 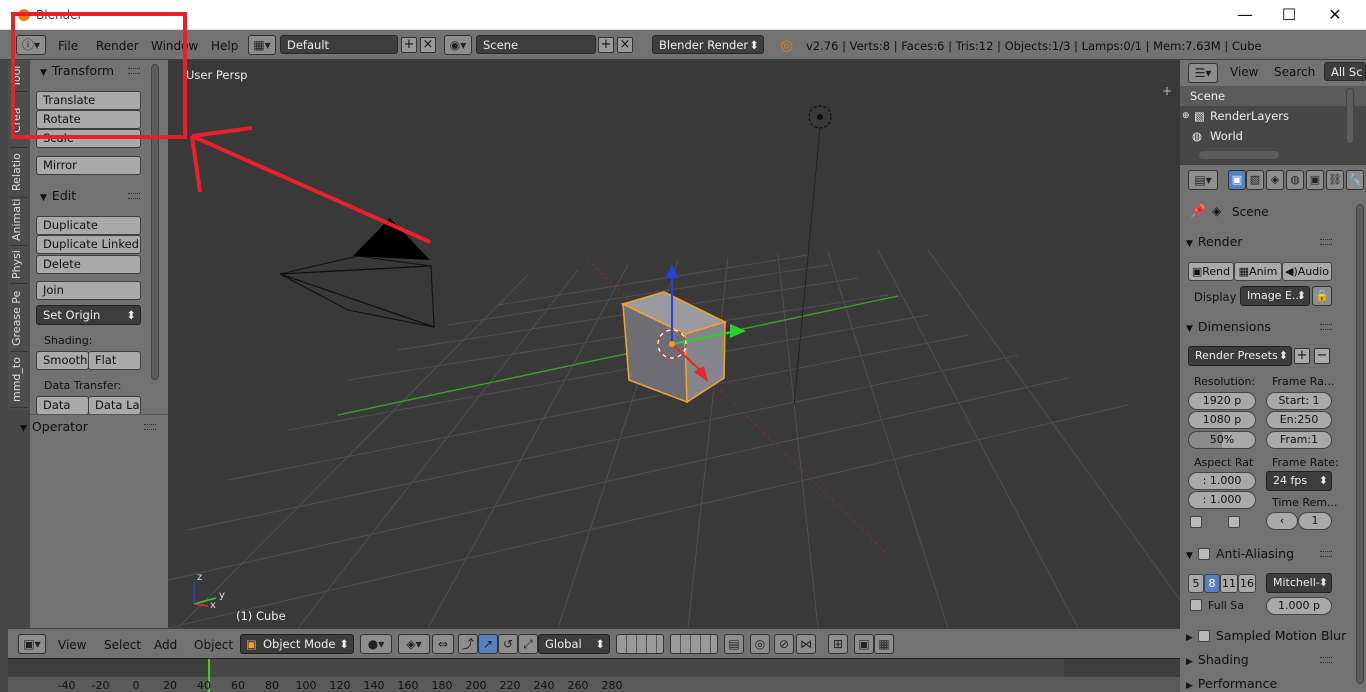 What do you see at coordinates (694, 644) in the screenshot?
I see `scene-layers-2-icon` at bounding box center [694, 644].